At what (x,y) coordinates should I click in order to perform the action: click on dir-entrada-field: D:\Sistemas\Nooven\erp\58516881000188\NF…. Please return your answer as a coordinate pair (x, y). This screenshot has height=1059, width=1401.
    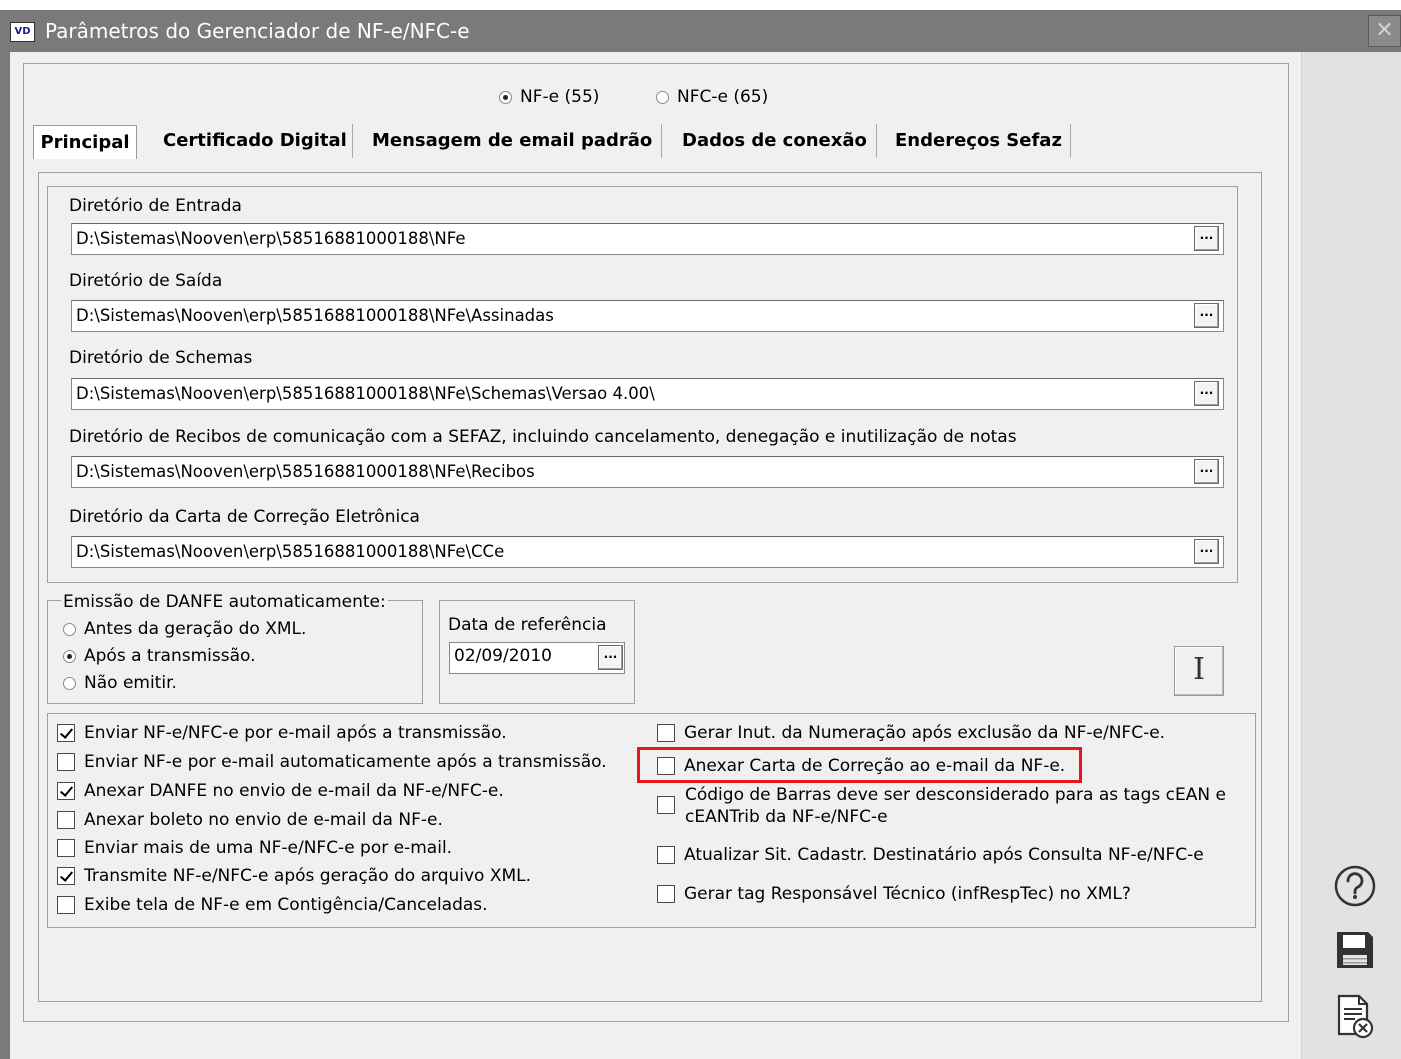
    Looking at the image, I should click on (647, 239).